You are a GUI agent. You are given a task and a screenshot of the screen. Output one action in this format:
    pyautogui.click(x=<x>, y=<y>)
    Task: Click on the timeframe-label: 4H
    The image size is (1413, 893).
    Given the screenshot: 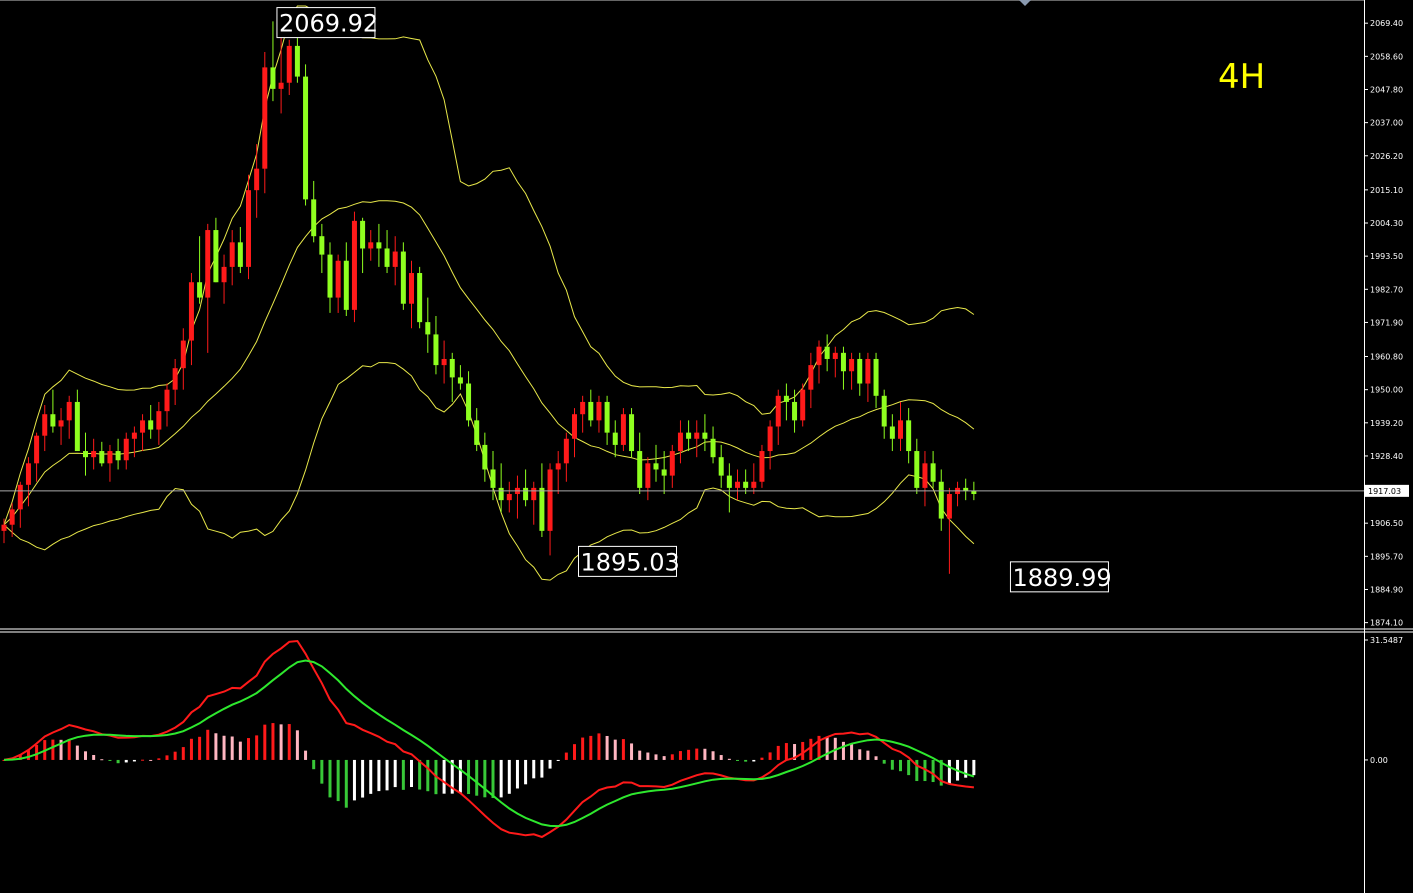 What is the action you would take?
    pyautogui.click(x=1241, y=77)
    